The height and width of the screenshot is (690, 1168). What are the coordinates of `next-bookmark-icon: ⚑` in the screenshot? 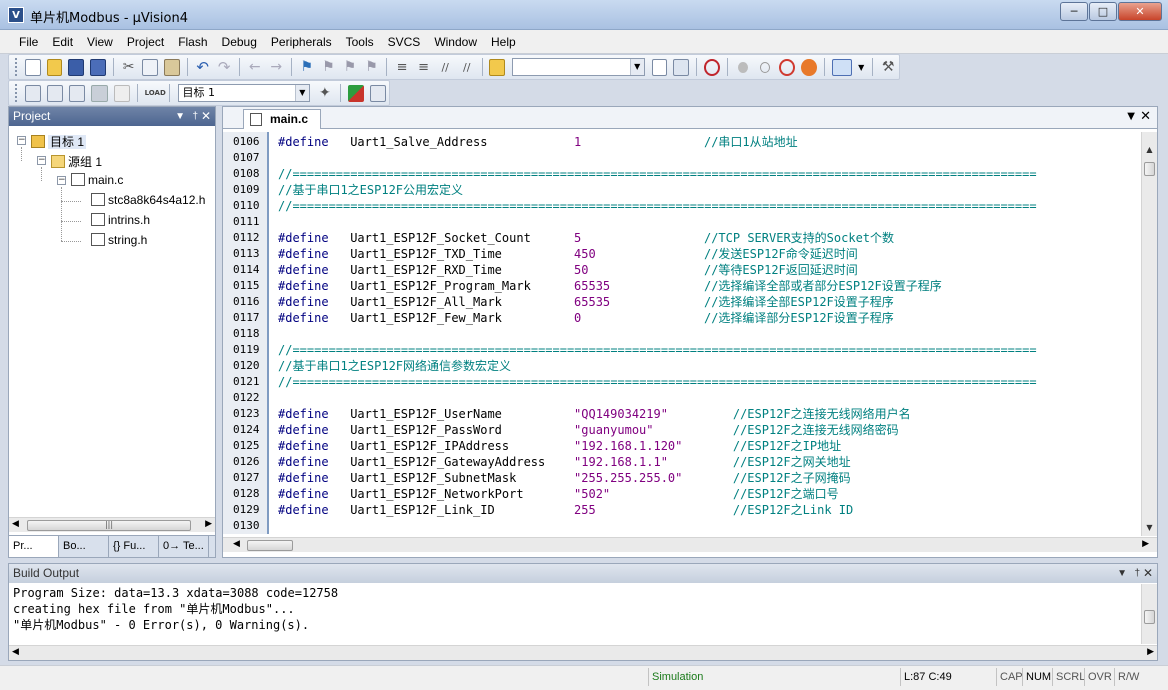 It's located at (350, 67).